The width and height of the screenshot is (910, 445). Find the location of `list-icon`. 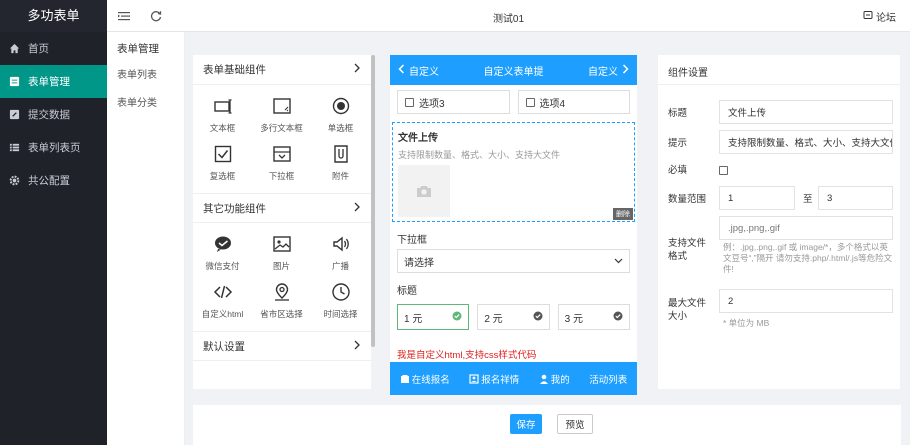

list-icon is located at coordinates (14, 148).